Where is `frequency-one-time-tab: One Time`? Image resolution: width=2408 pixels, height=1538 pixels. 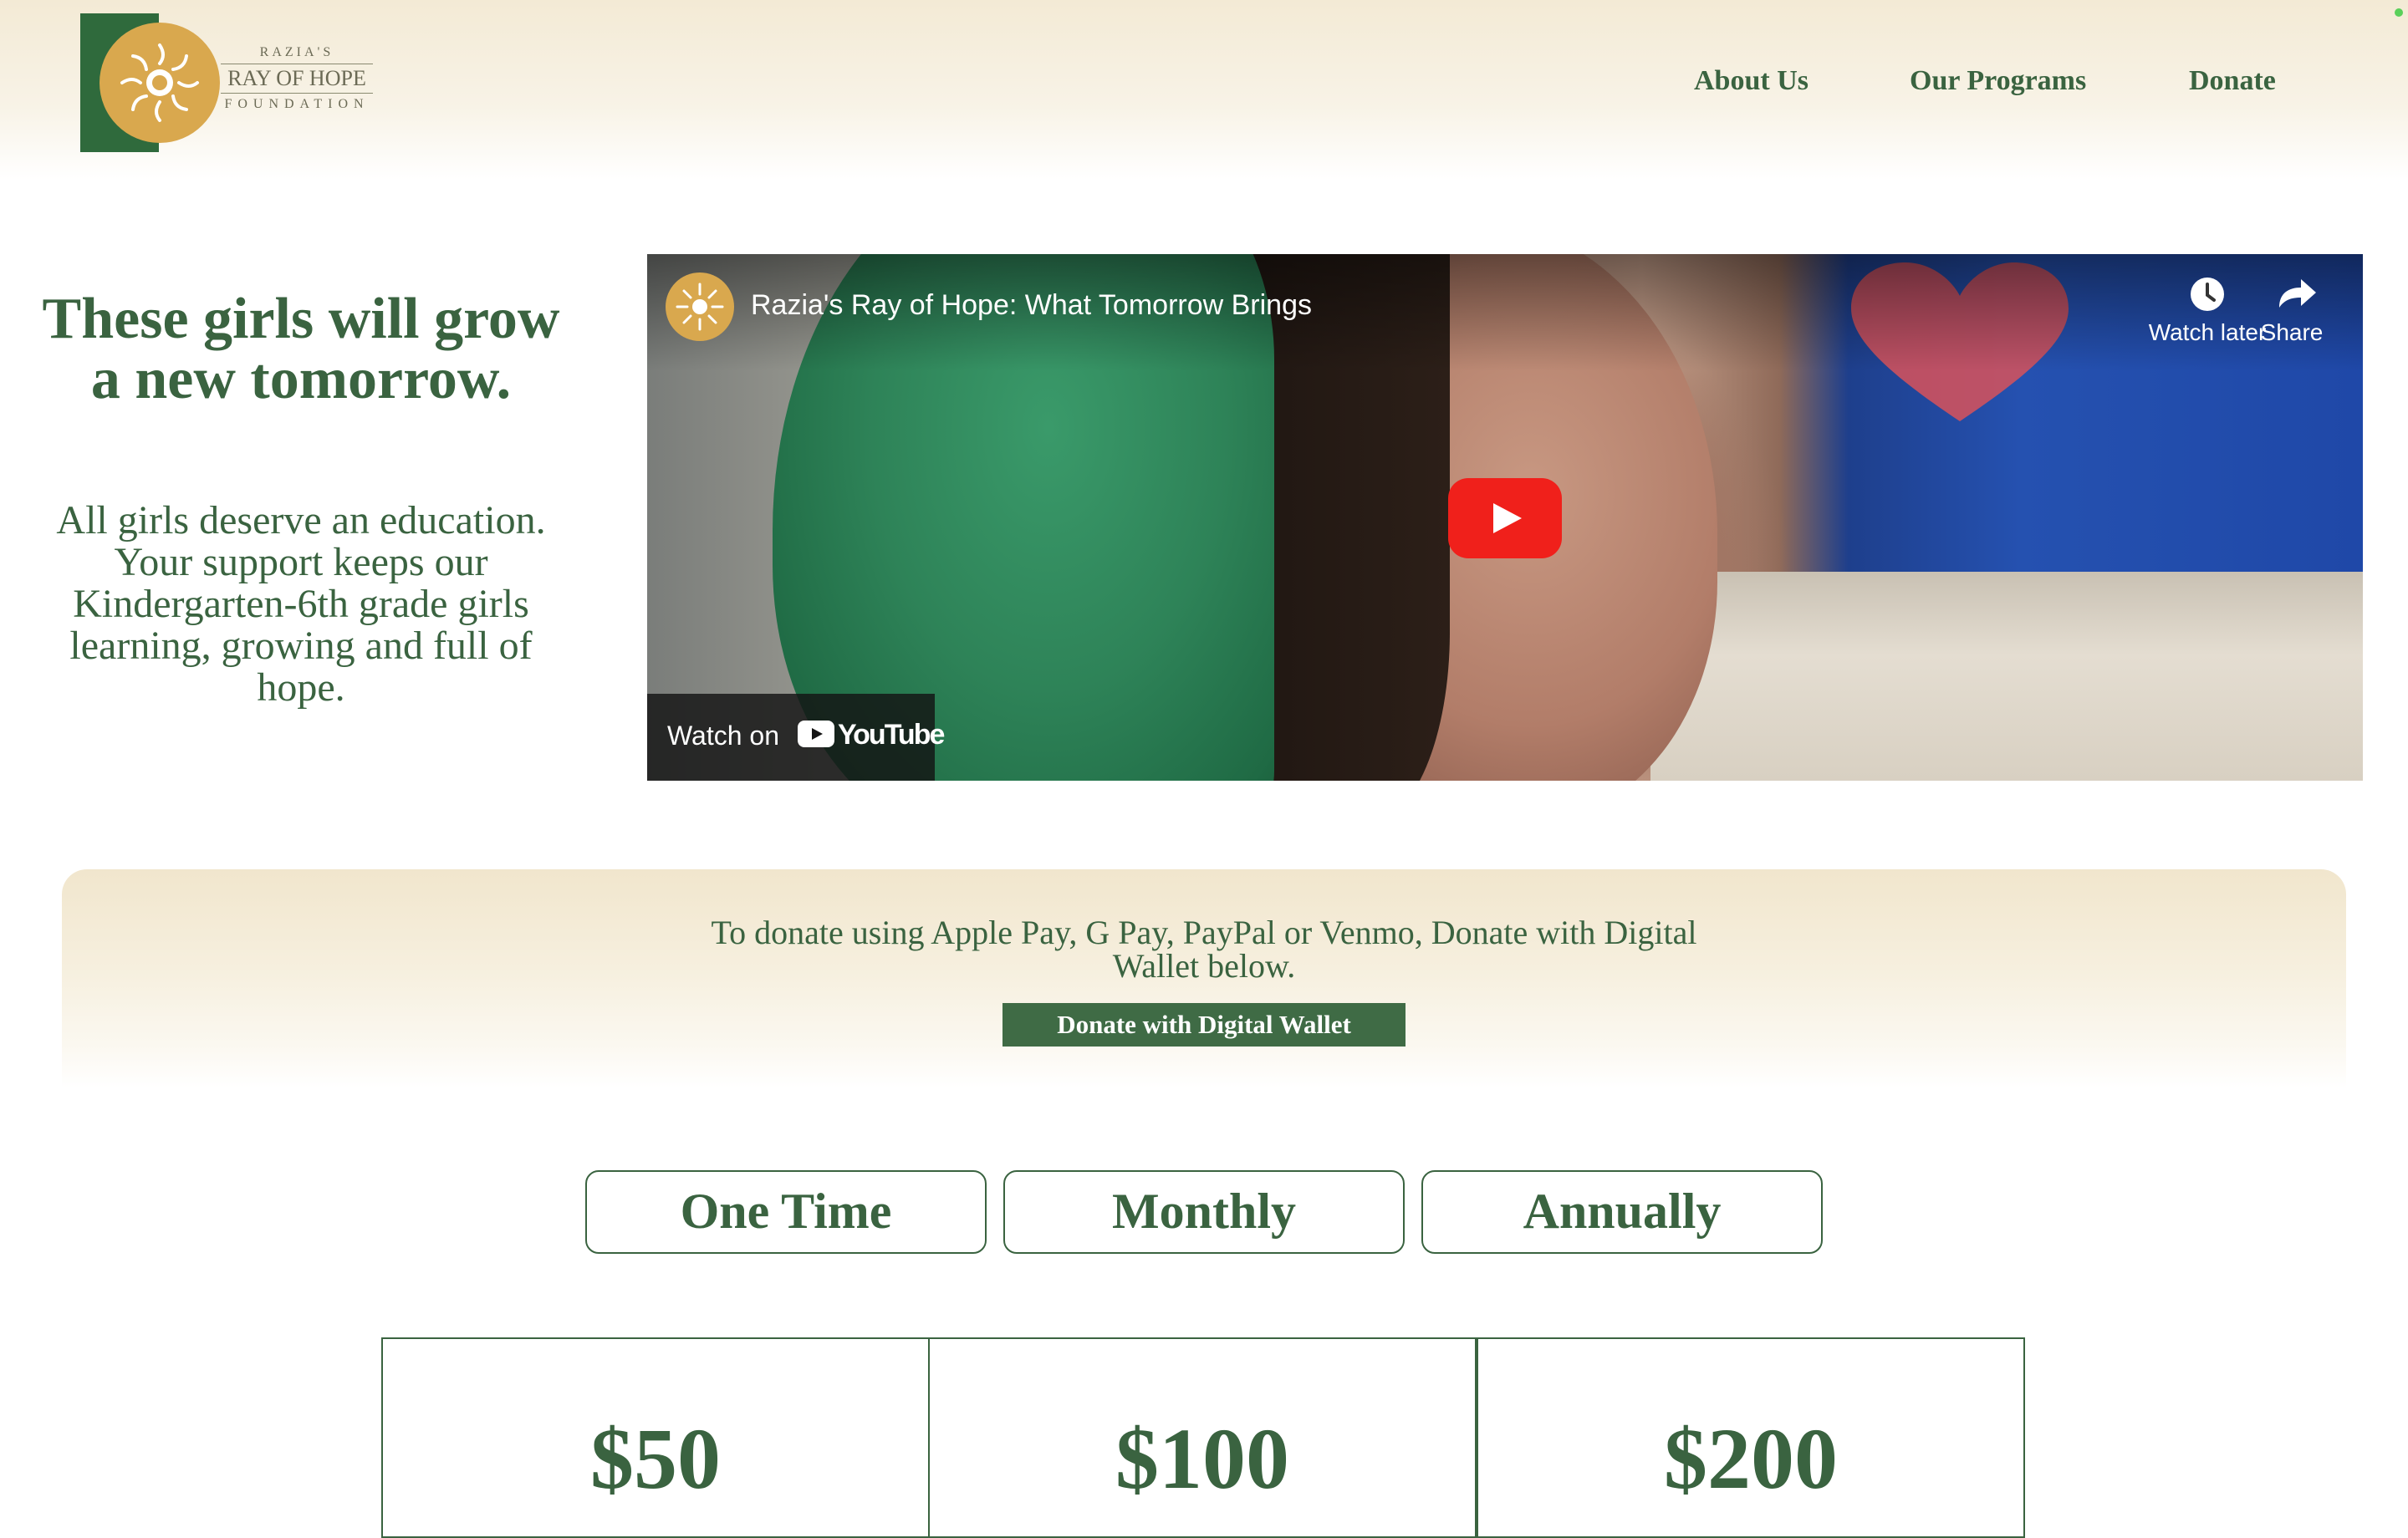
frequency-one-time-tab: One Time is located at coordinates (786, 1212).